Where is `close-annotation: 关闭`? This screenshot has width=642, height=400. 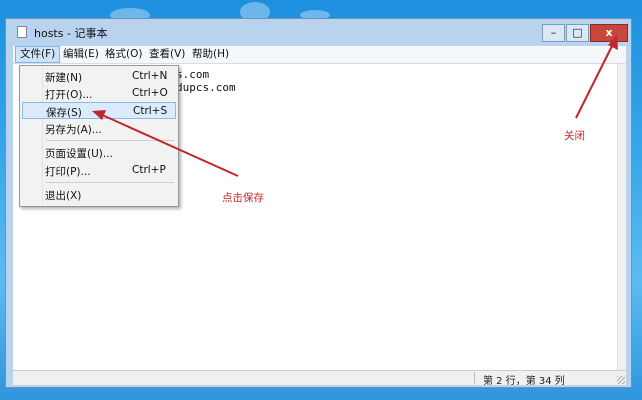
close-annotation: 关闭 is located at coordinates (574, 136).